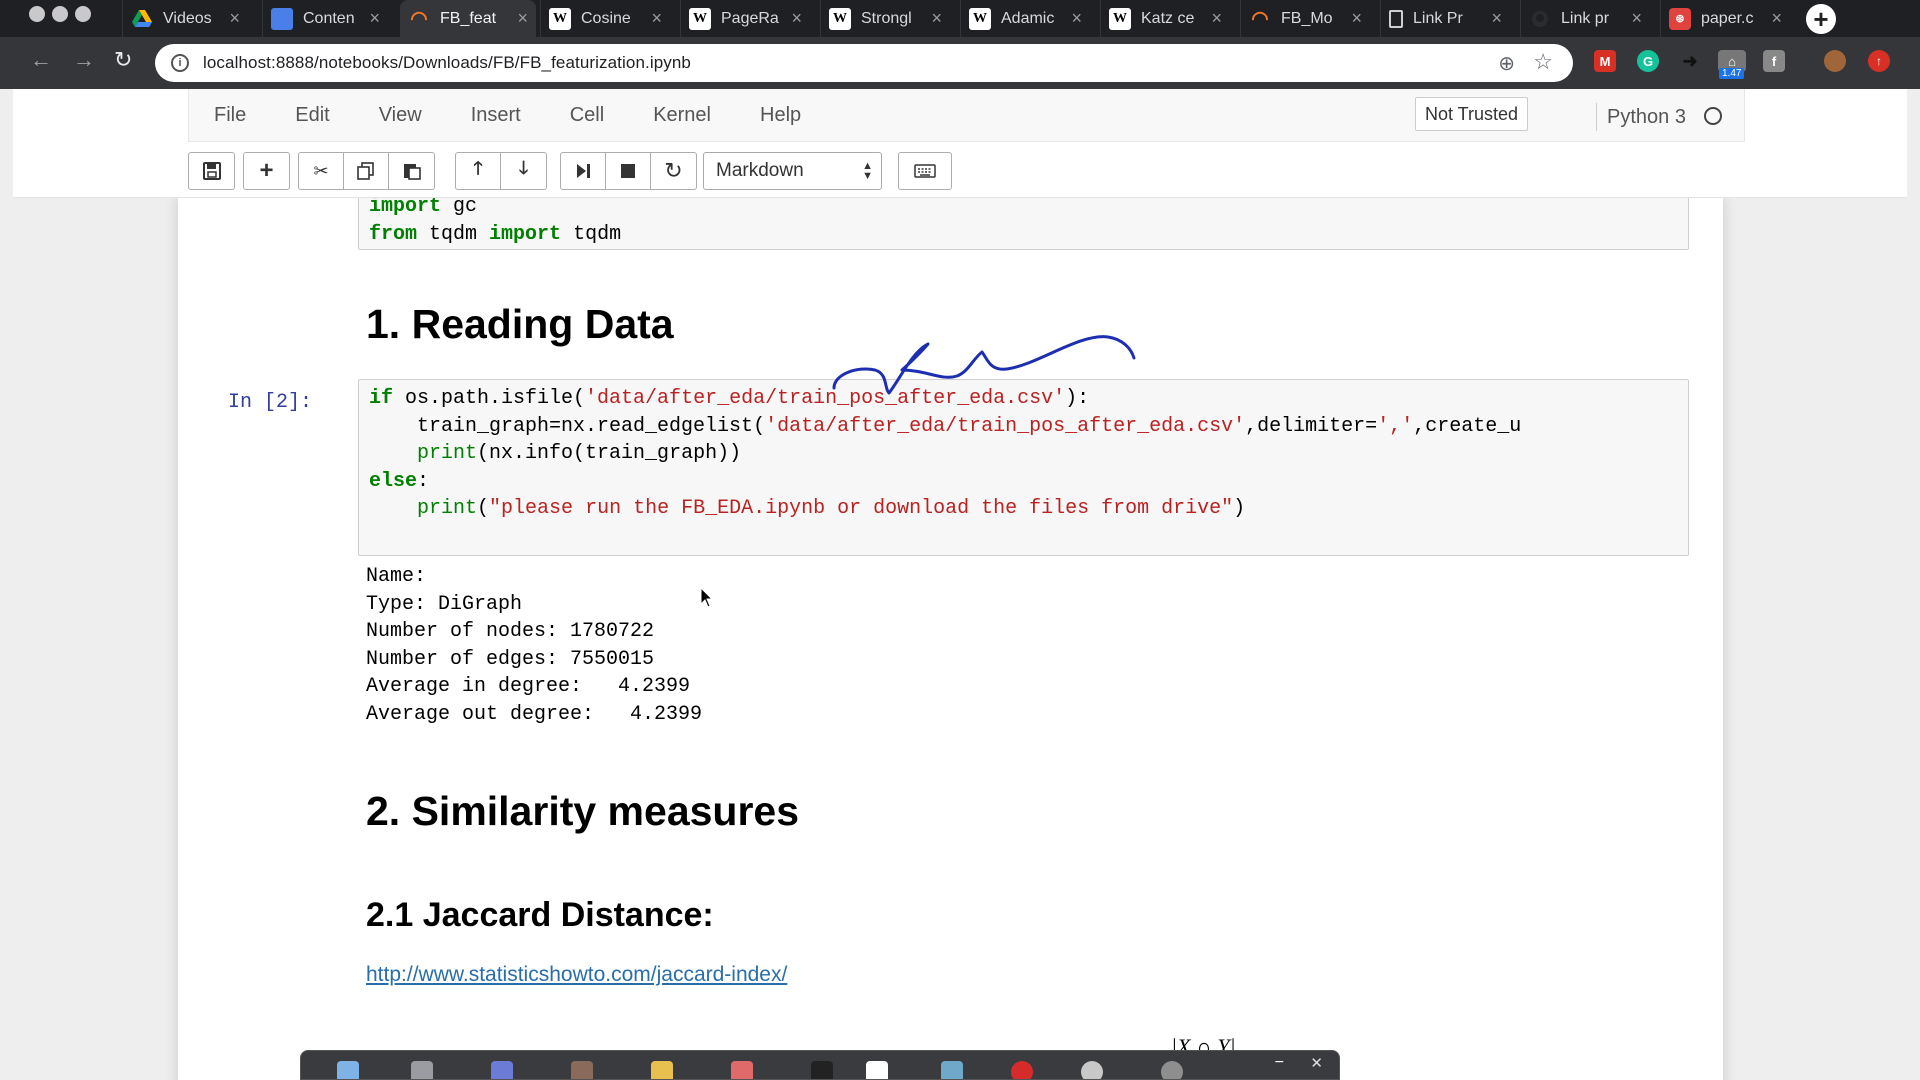 The height and width of the screenshot is (1080, 1920). I want to click on pdf-icon: ⊛, so click(1680, 18).